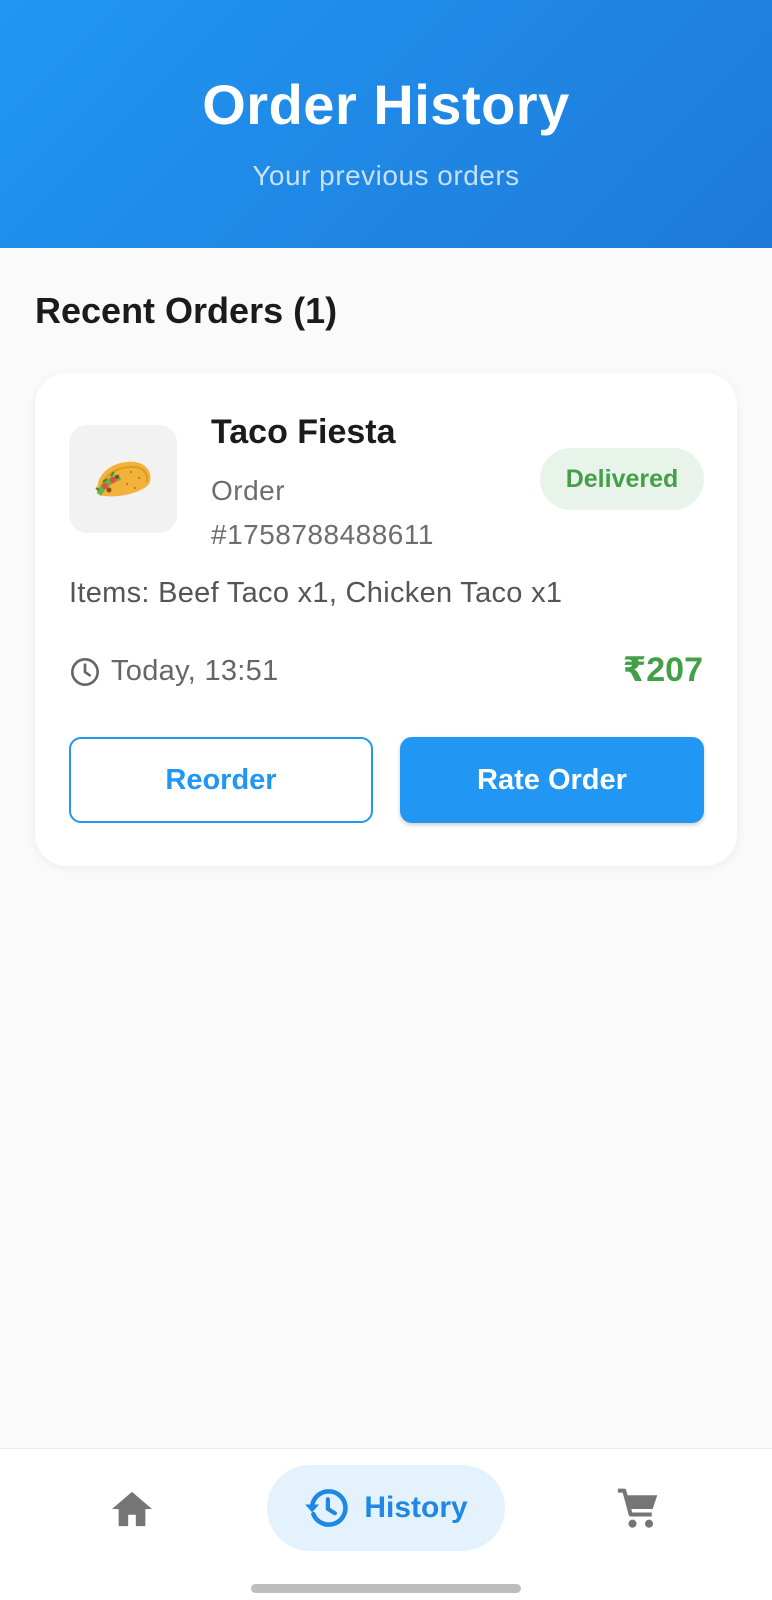 The height and width of the screenshot is (1600, 772). What do you see at coordinates (622, 479) in the screenshot?
I see `status-badge: Delivered` at bounding box center [622, 479].